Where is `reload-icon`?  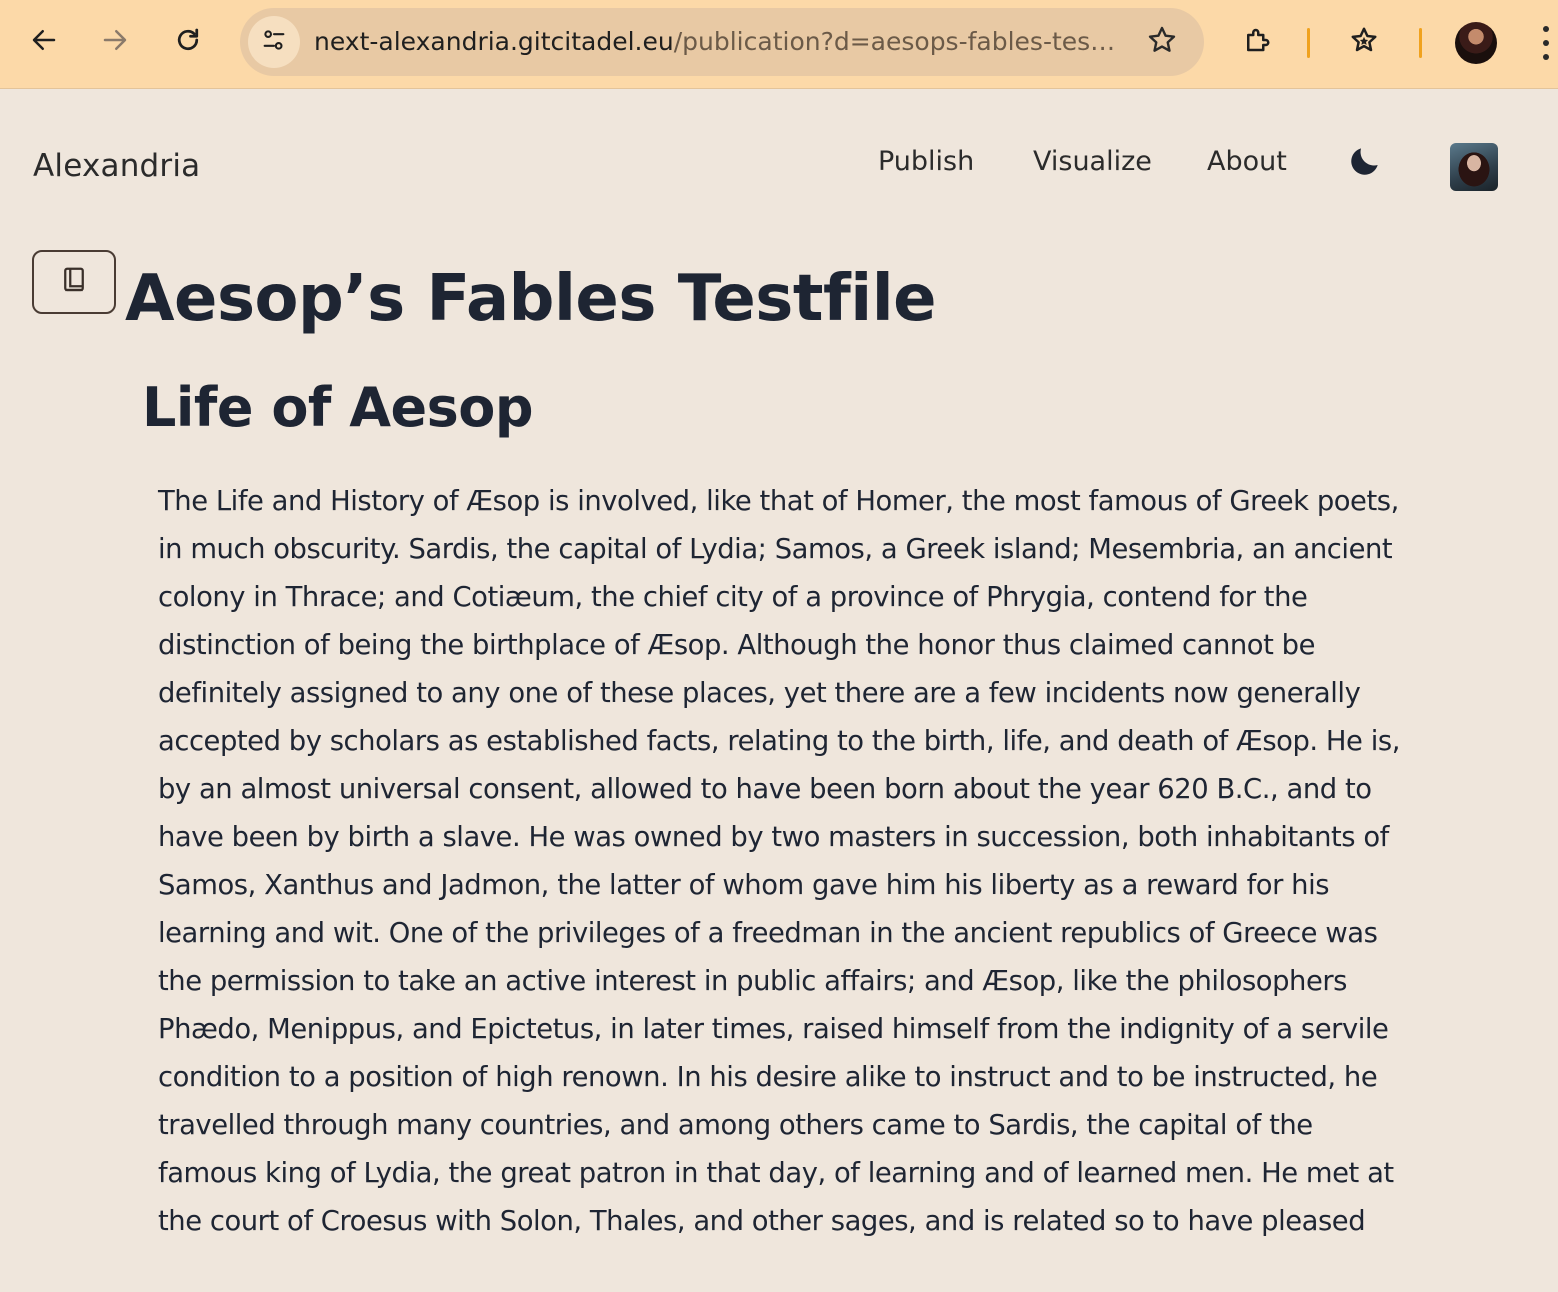 reload-icon is located at coordinates (188, 42).